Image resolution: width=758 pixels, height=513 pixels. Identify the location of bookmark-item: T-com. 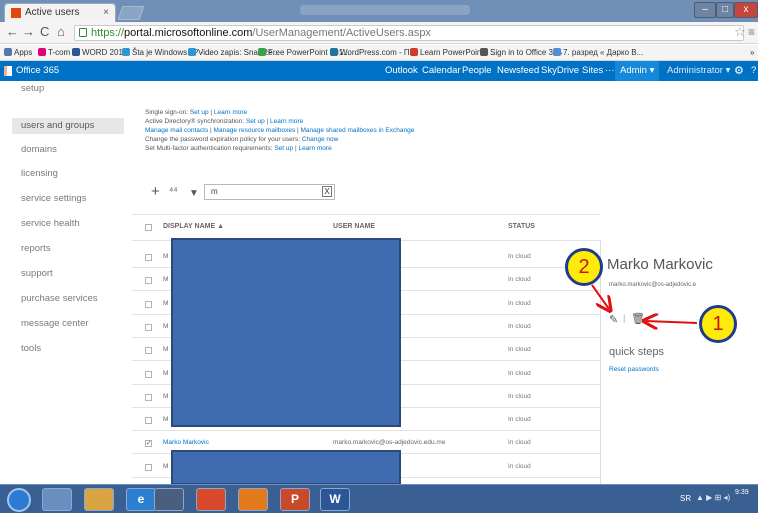
(54, 52).